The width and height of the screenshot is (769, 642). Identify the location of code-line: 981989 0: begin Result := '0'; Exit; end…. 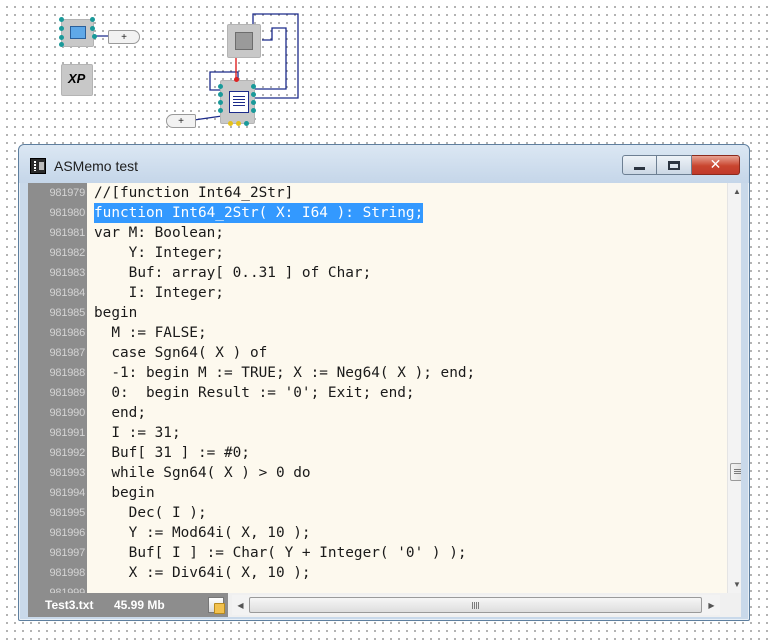
(373, 393).